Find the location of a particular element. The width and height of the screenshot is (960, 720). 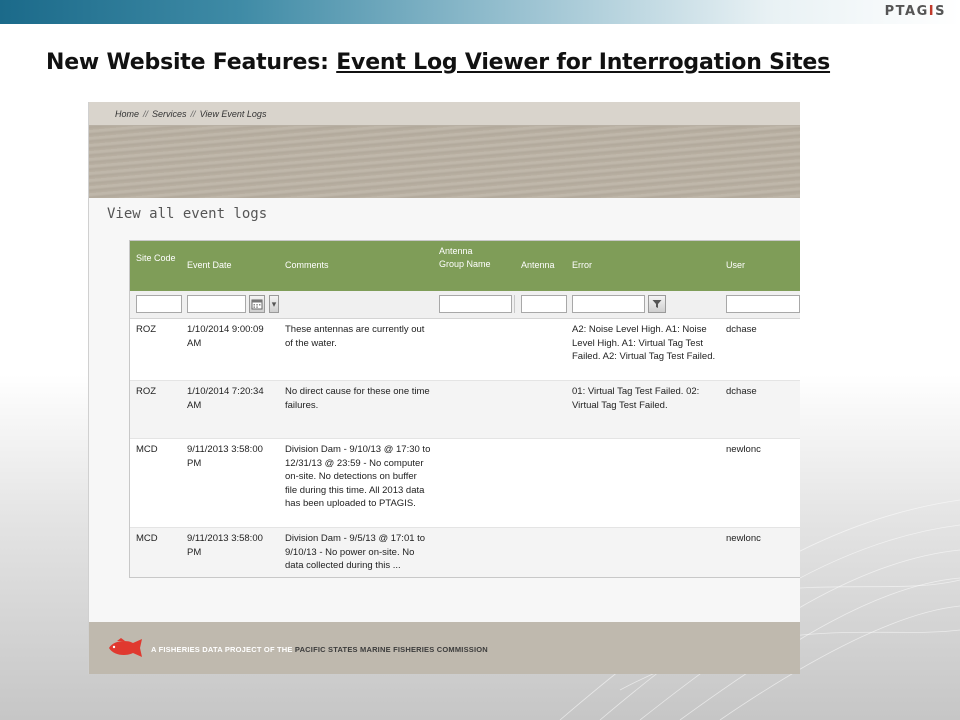

column-header-antenna-group-name: Antenna Group Name is located at coordinates (465, 258).